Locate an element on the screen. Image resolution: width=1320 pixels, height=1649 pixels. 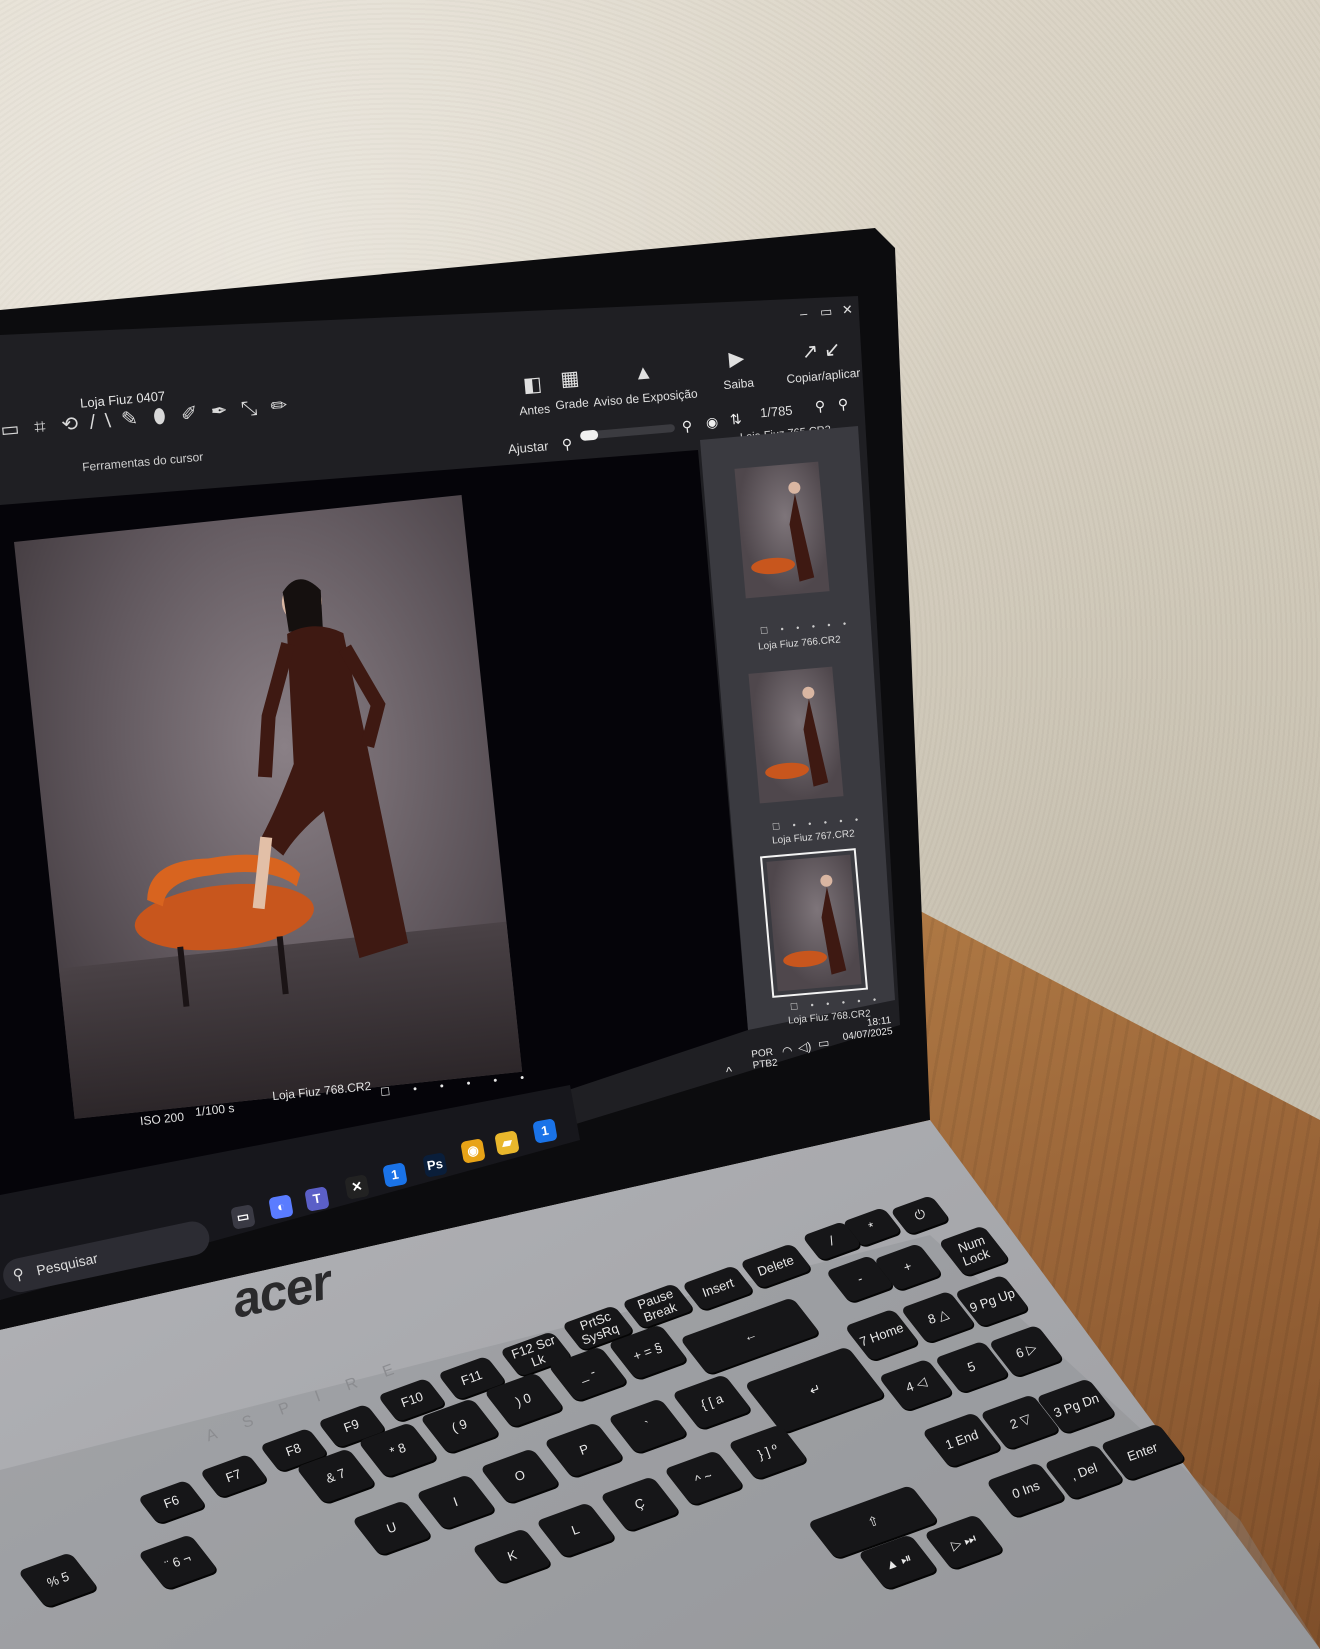
gradient-tool-icon: ⤡ is located at coordinates (254, 409).